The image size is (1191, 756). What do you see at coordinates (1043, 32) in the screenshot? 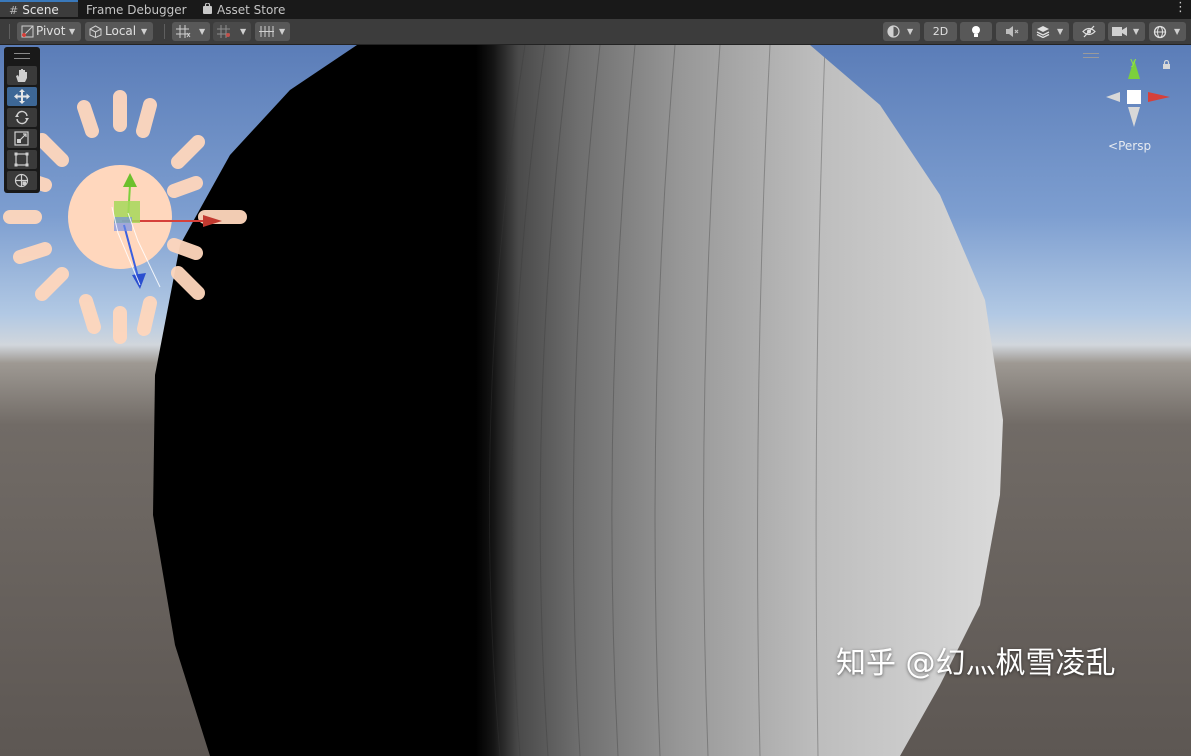
I see `effects-layers-icon` at bounding box center [1043, 32].